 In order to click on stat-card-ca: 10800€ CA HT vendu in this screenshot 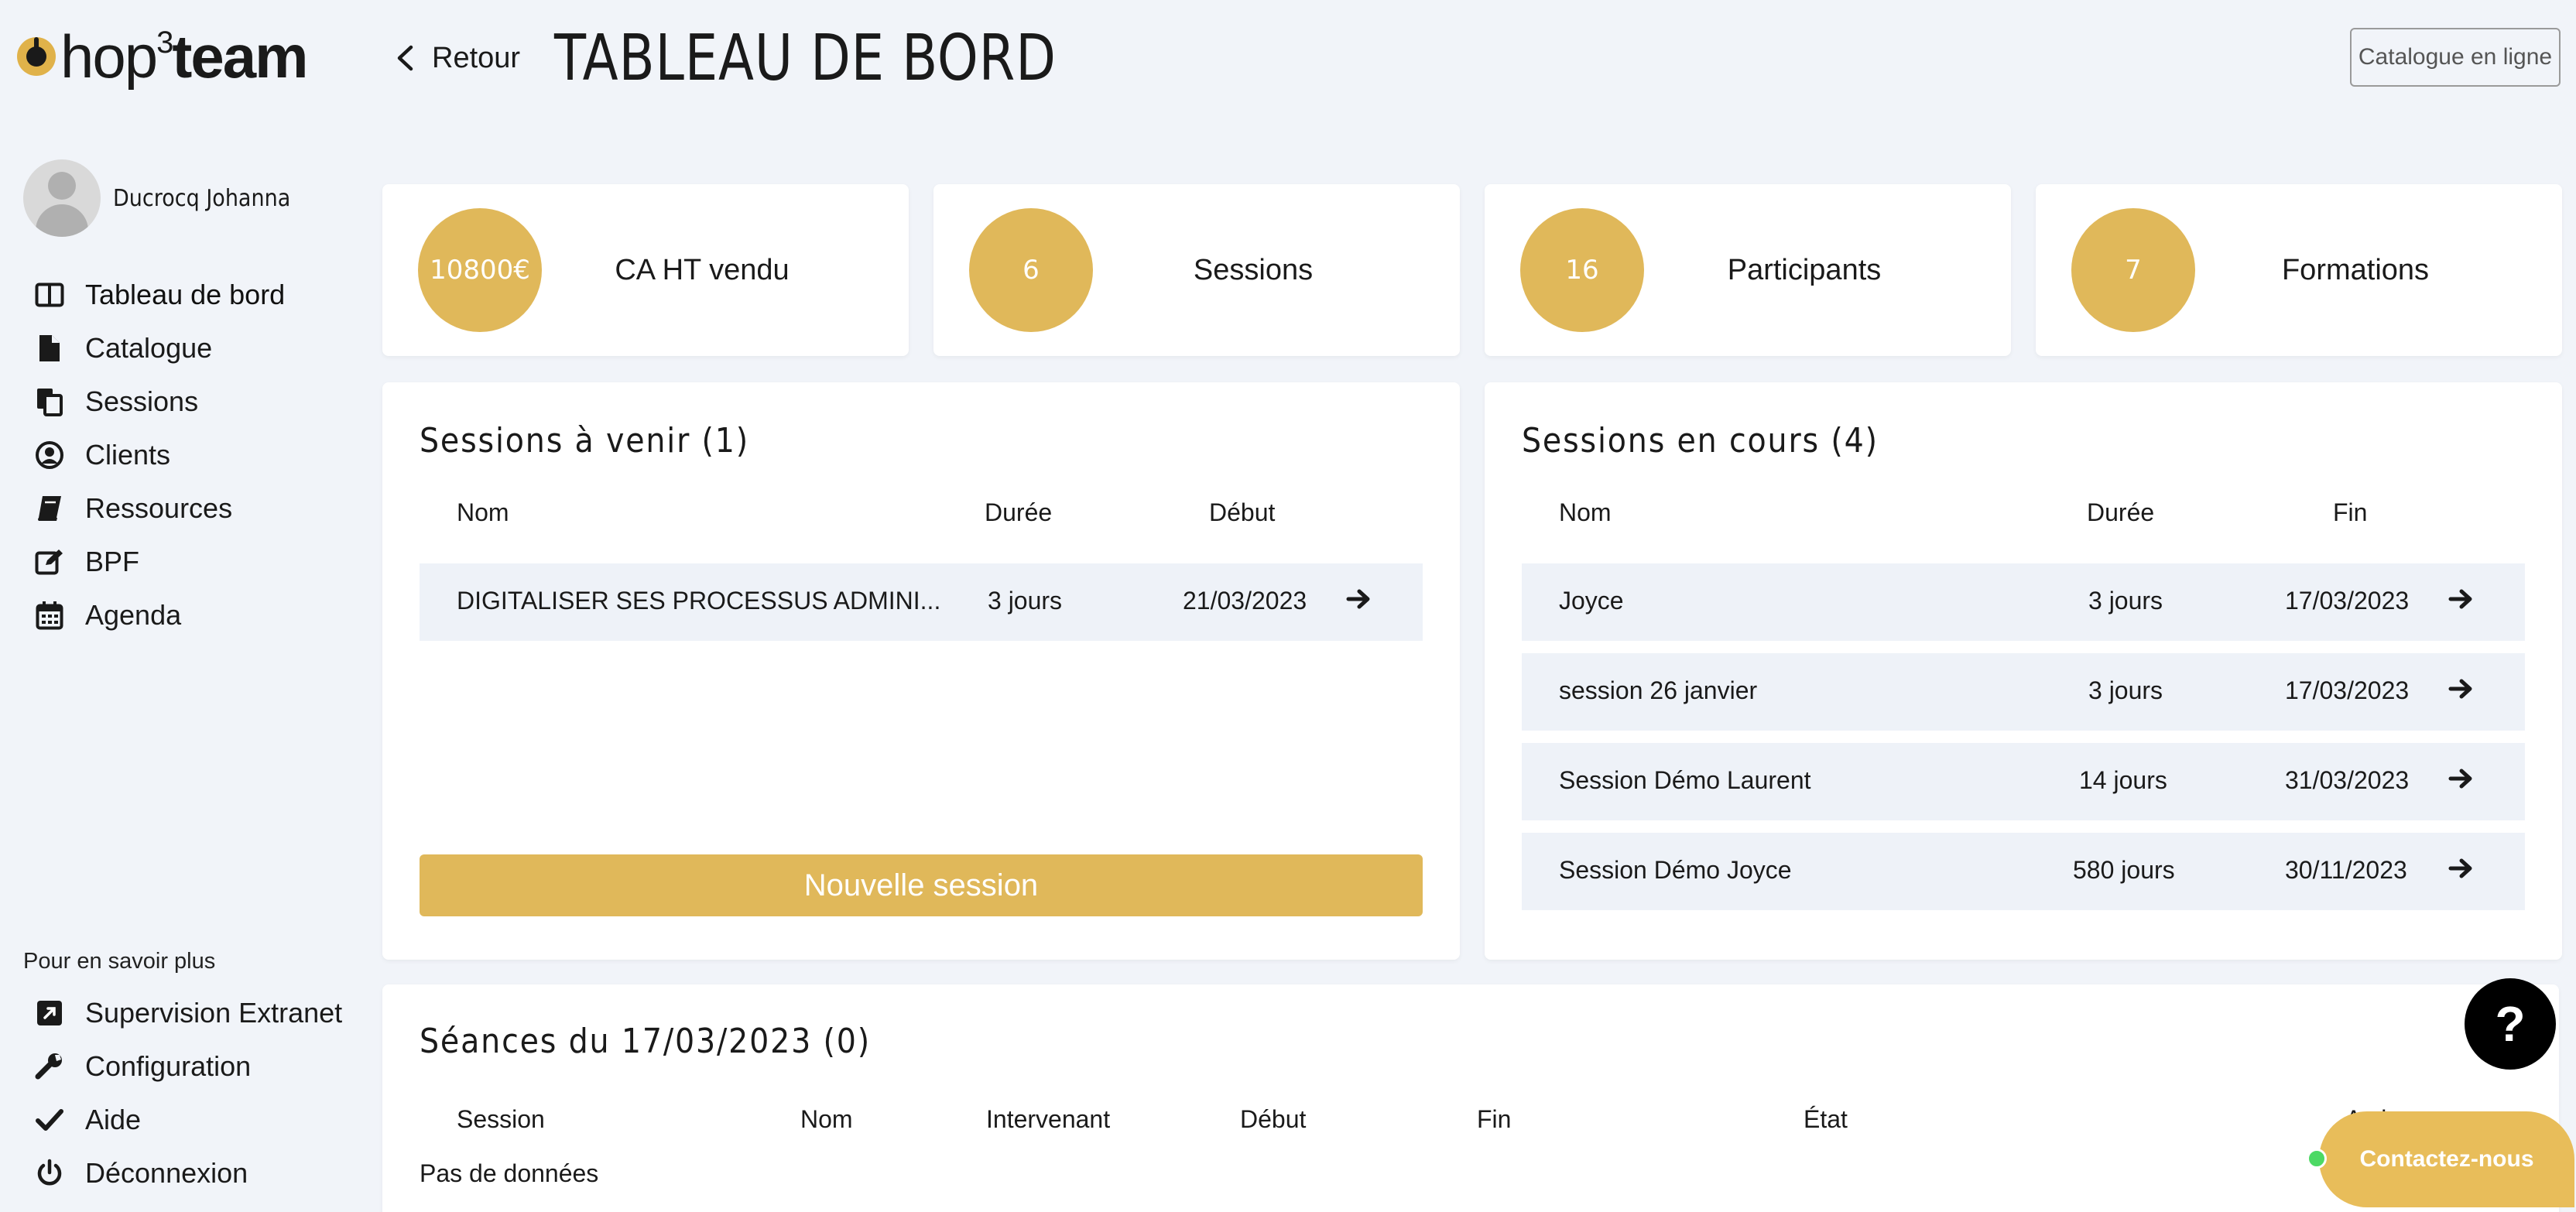, I will do `click(645, 270)`.